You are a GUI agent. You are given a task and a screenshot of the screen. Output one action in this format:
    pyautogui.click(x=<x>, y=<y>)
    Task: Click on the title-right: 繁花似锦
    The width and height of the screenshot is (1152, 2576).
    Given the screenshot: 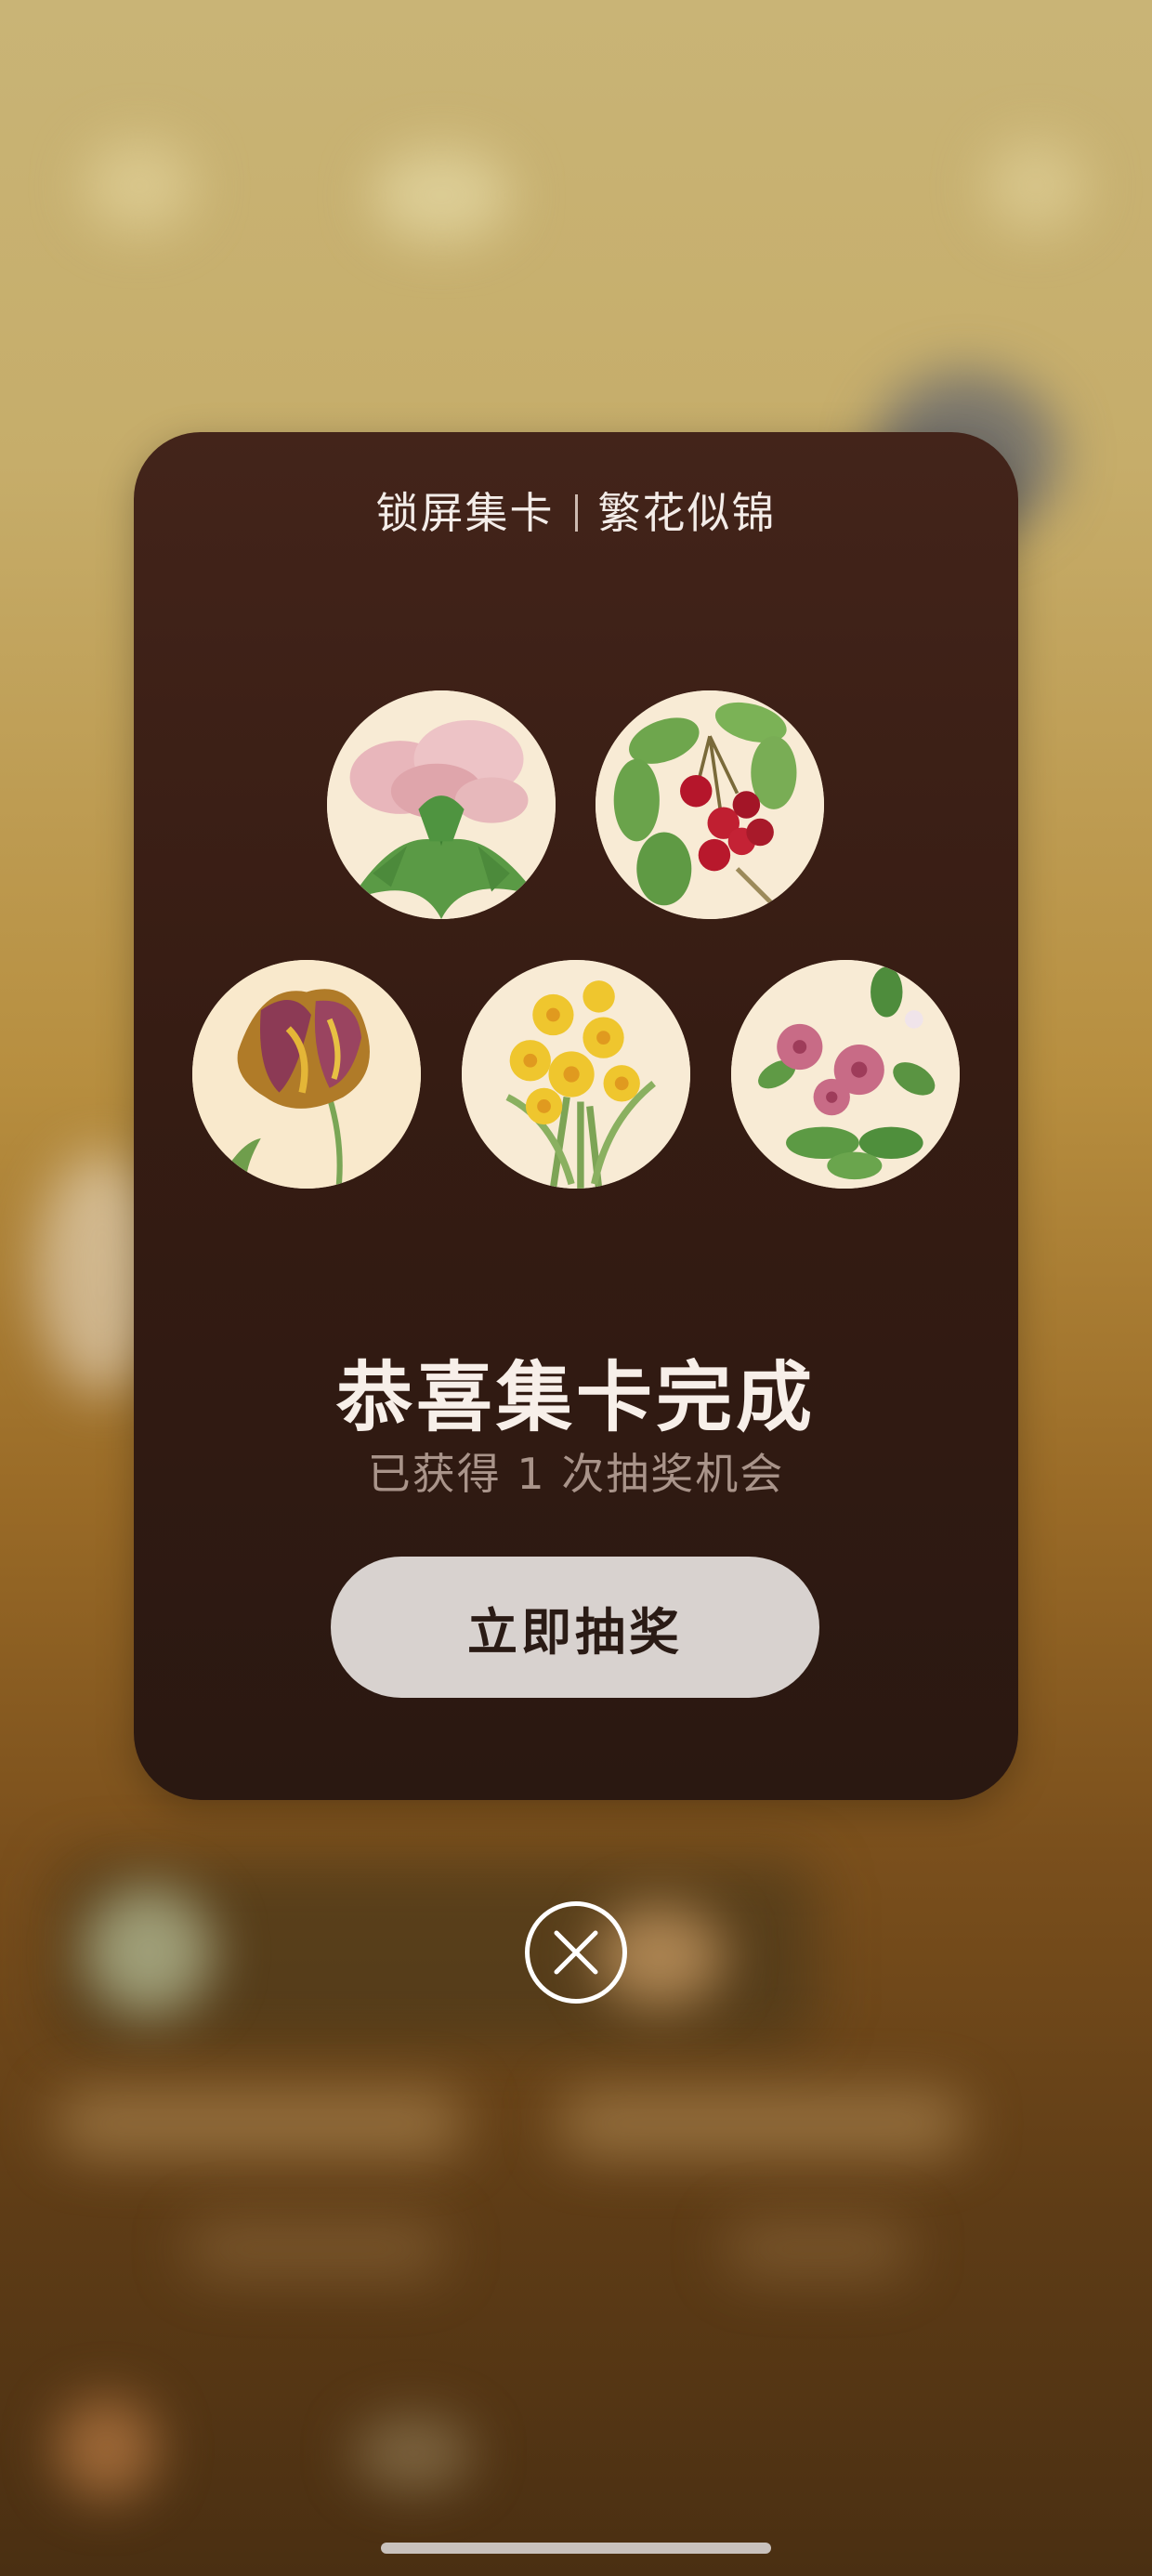 What is the action you would take?
    pyautogui.click(x=687, y=513)
    